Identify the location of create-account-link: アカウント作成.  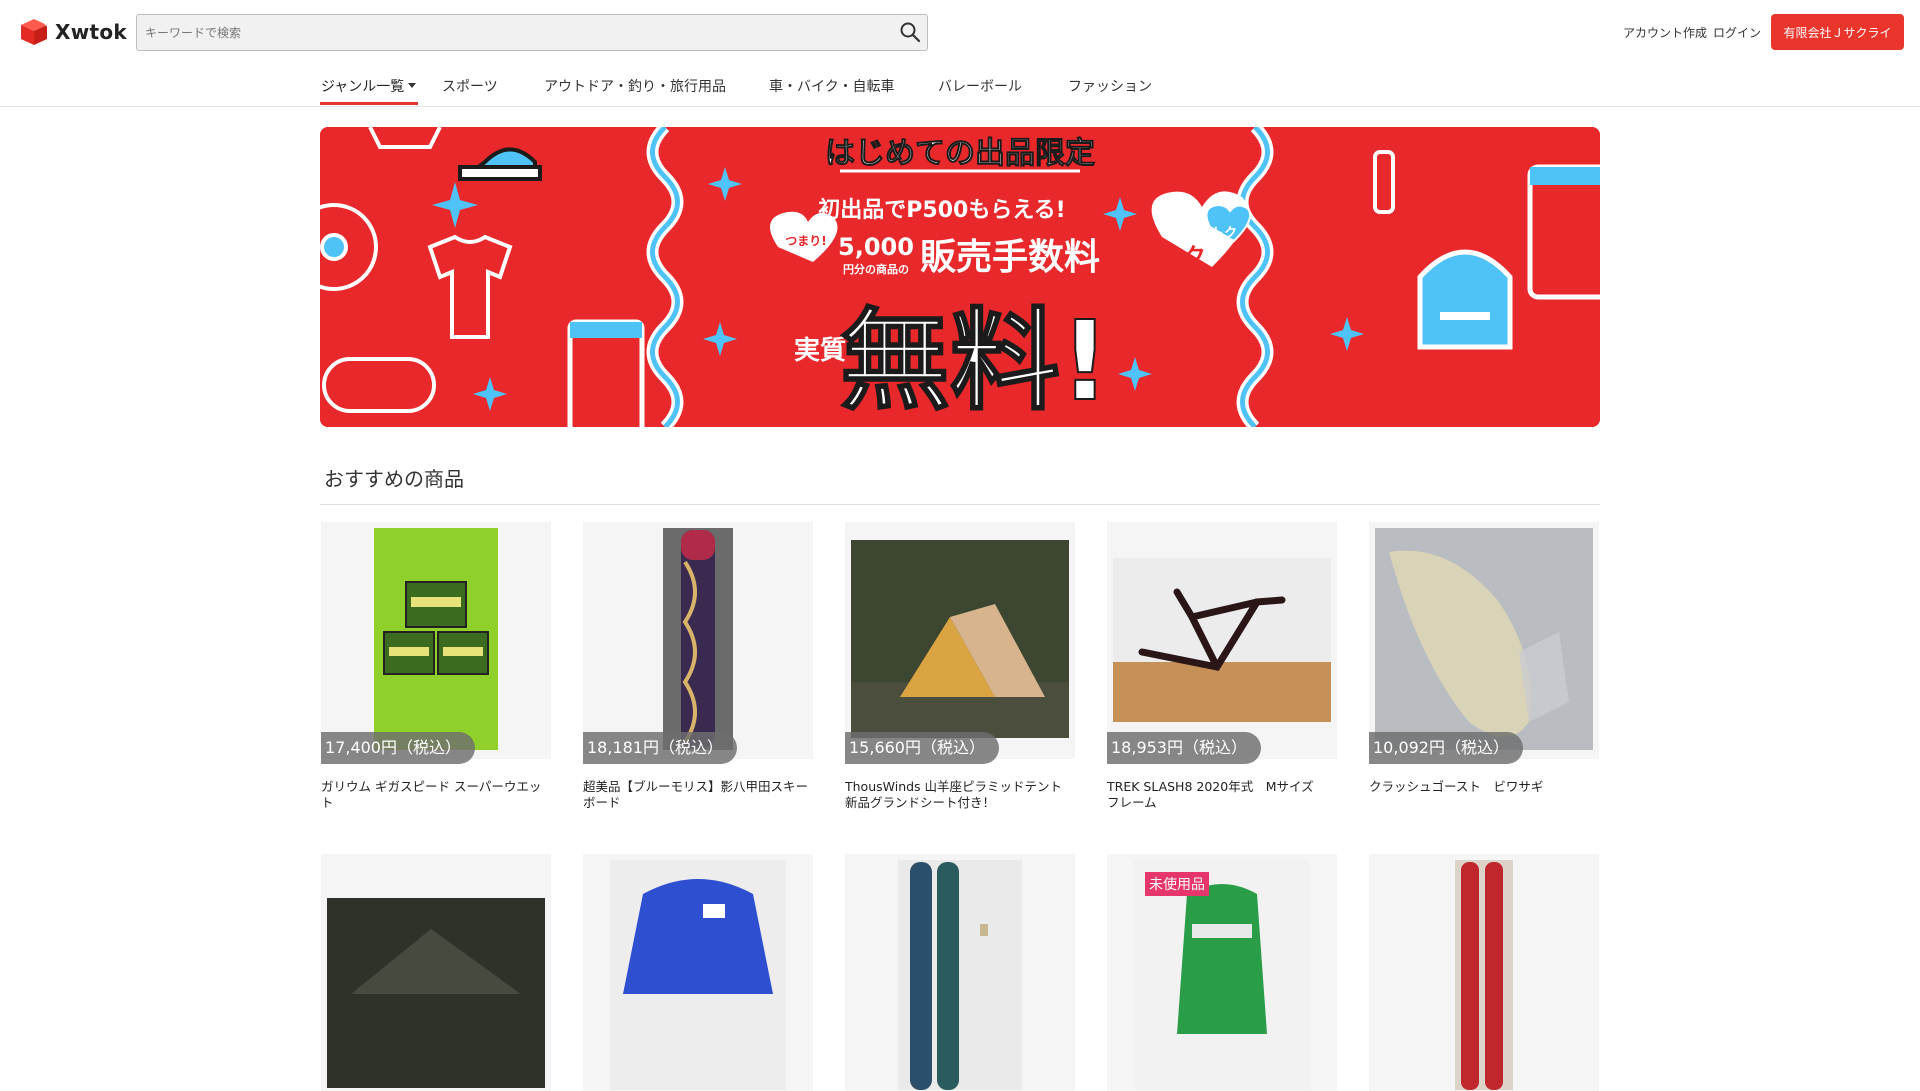
(1665, 32).